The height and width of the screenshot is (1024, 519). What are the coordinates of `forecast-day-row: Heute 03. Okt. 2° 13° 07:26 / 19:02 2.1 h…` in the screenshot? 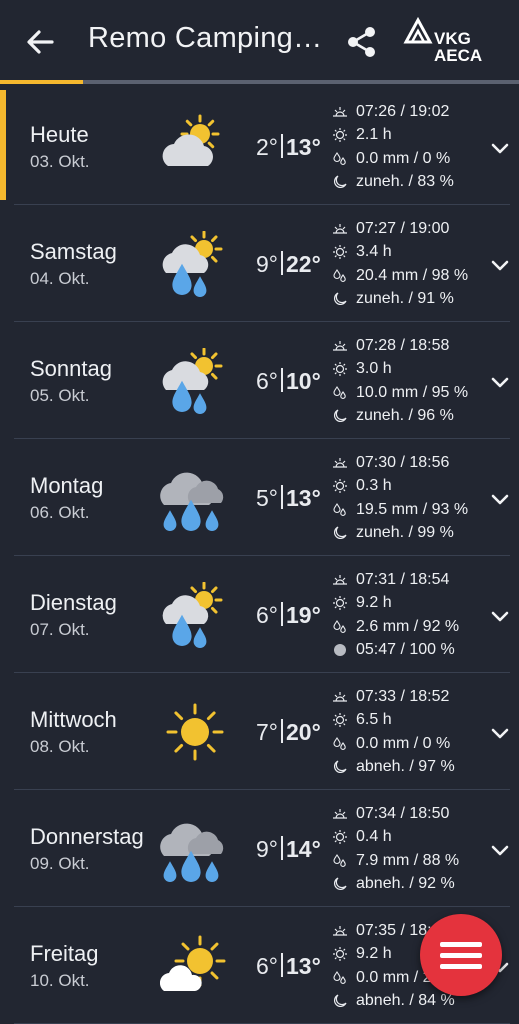 It's located at (256, 146).